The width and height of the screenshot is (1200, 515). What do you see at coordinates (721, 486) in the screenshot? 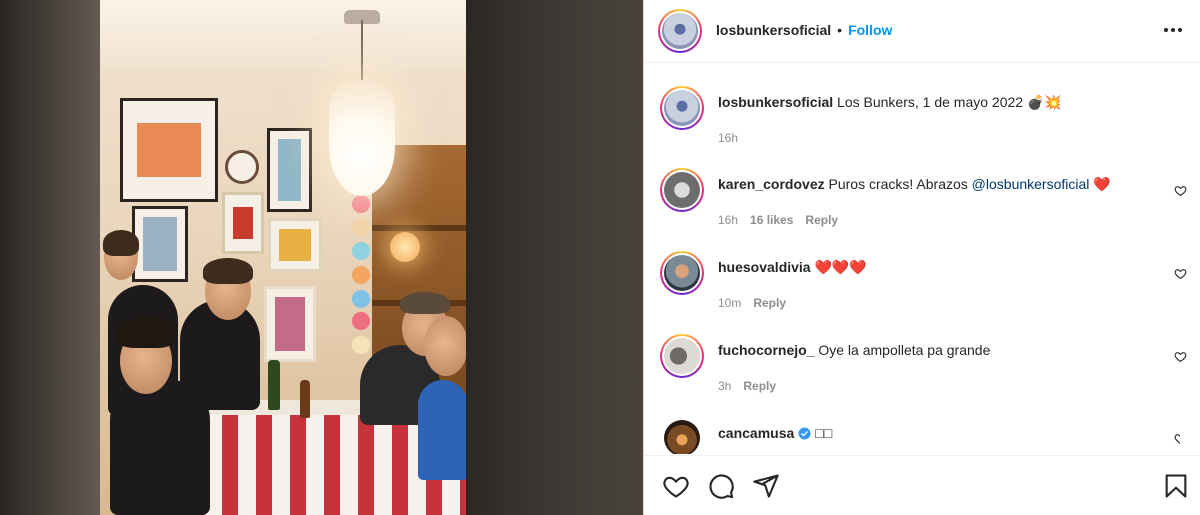
I see `comment-icon` at bounding box center [721, 486].